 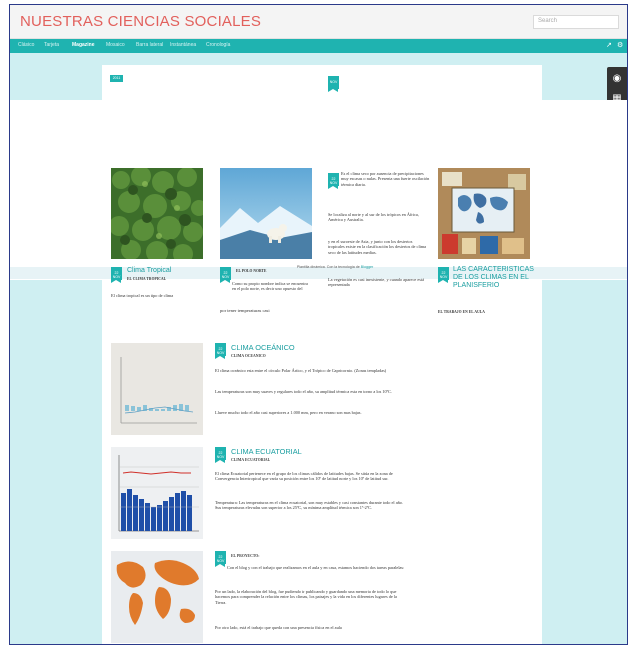 I want to click on forest-image, so click(x=157, y=213).